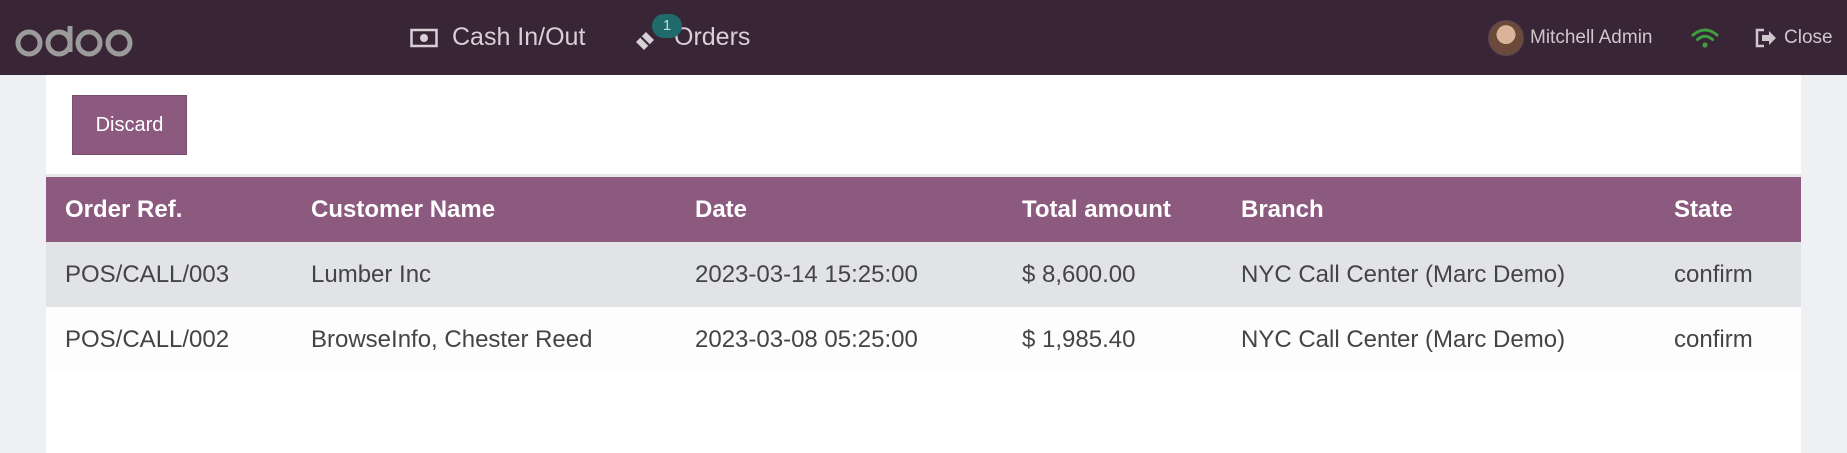  I want to click on orders-label: Orders, so click(712, 37).